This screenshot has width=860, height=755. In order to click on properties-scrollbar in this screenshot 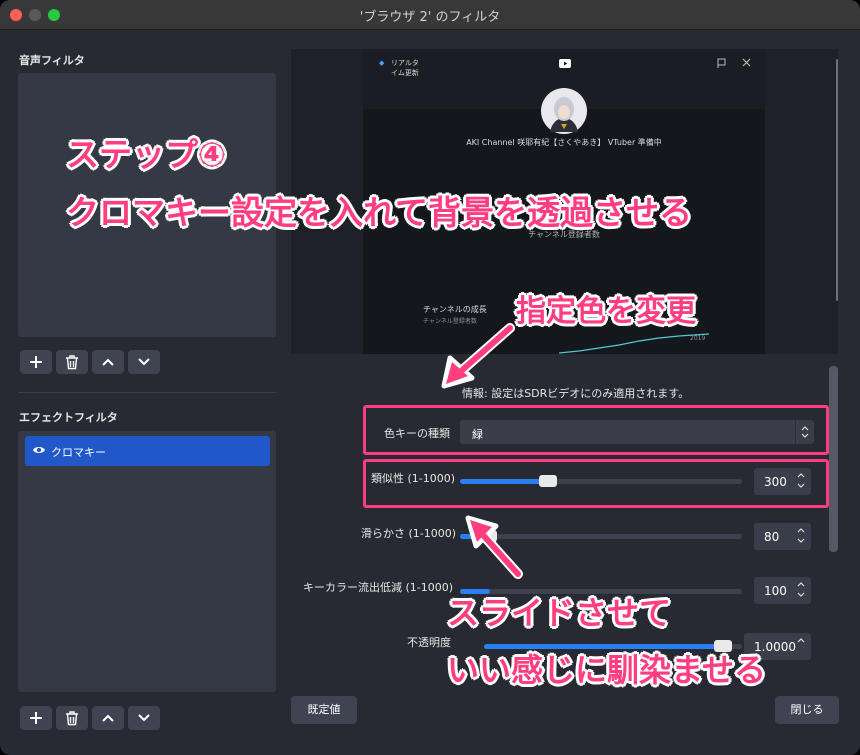, I will do `click(833, 459)`.